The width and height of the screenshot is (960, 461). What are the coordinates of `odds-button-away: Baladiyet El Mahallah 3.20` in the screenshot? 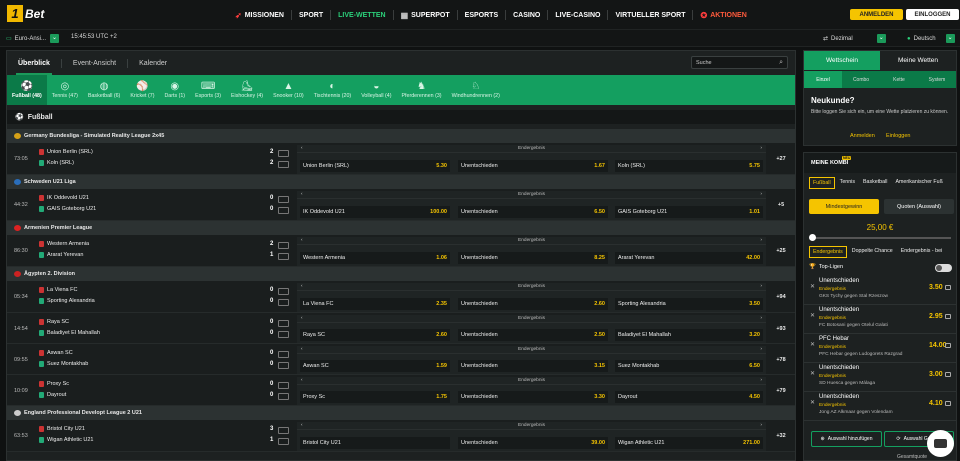 It's located at (689, 335).